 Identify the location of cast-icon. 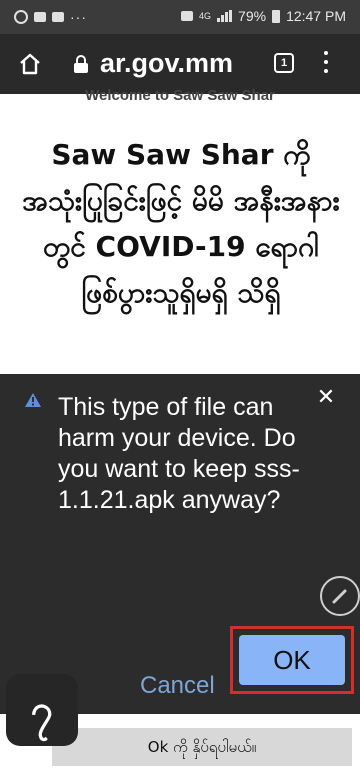
(187, 16).